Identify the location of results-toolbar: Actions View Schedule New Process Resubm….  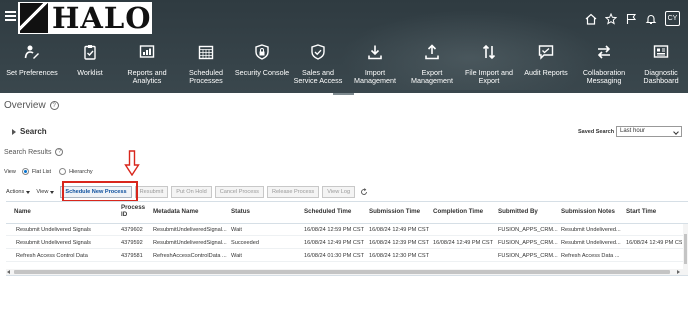
(187, 192).